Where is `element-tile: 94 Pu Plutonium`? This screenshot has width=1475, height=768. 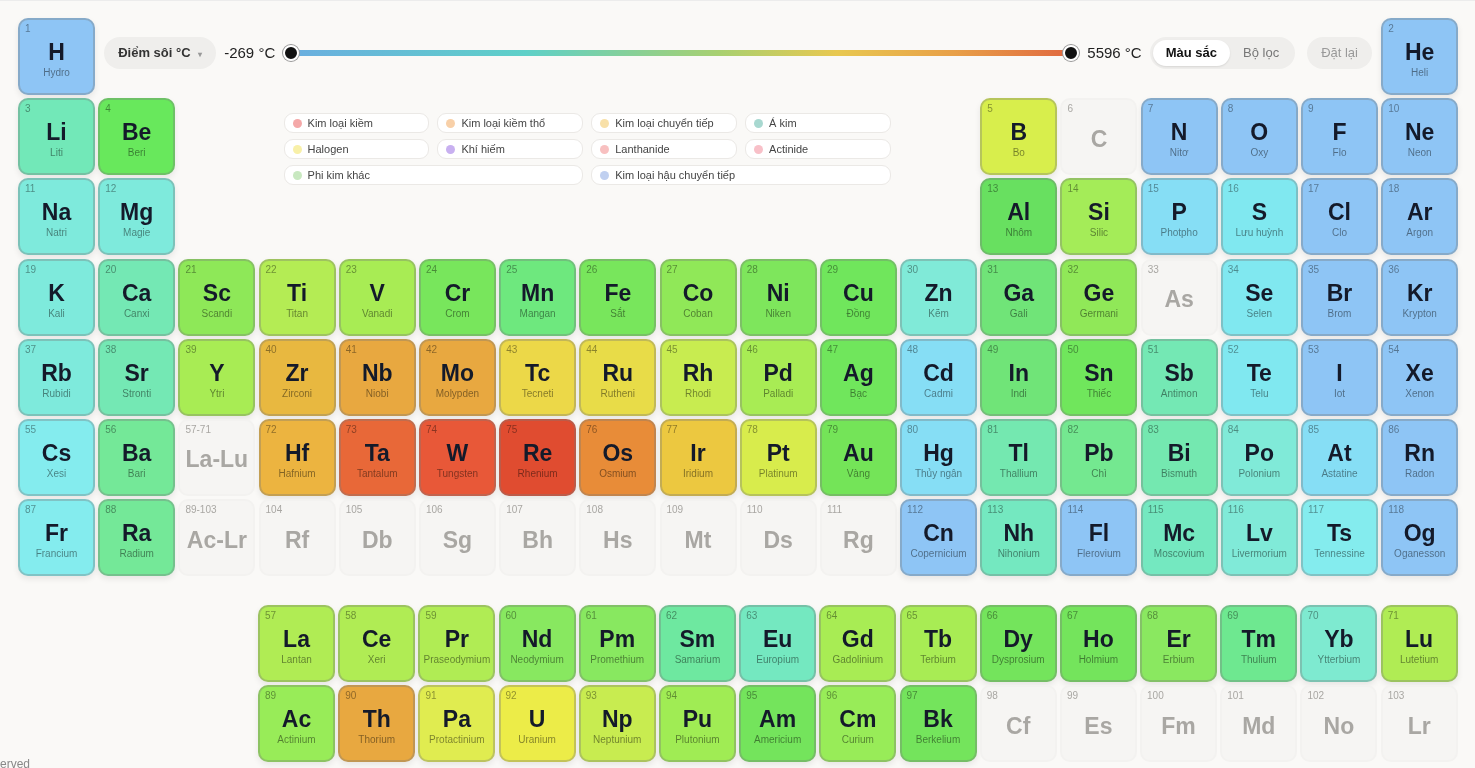 element-tile: 94 Pu Plutonium is located at coordinates (697, 724).